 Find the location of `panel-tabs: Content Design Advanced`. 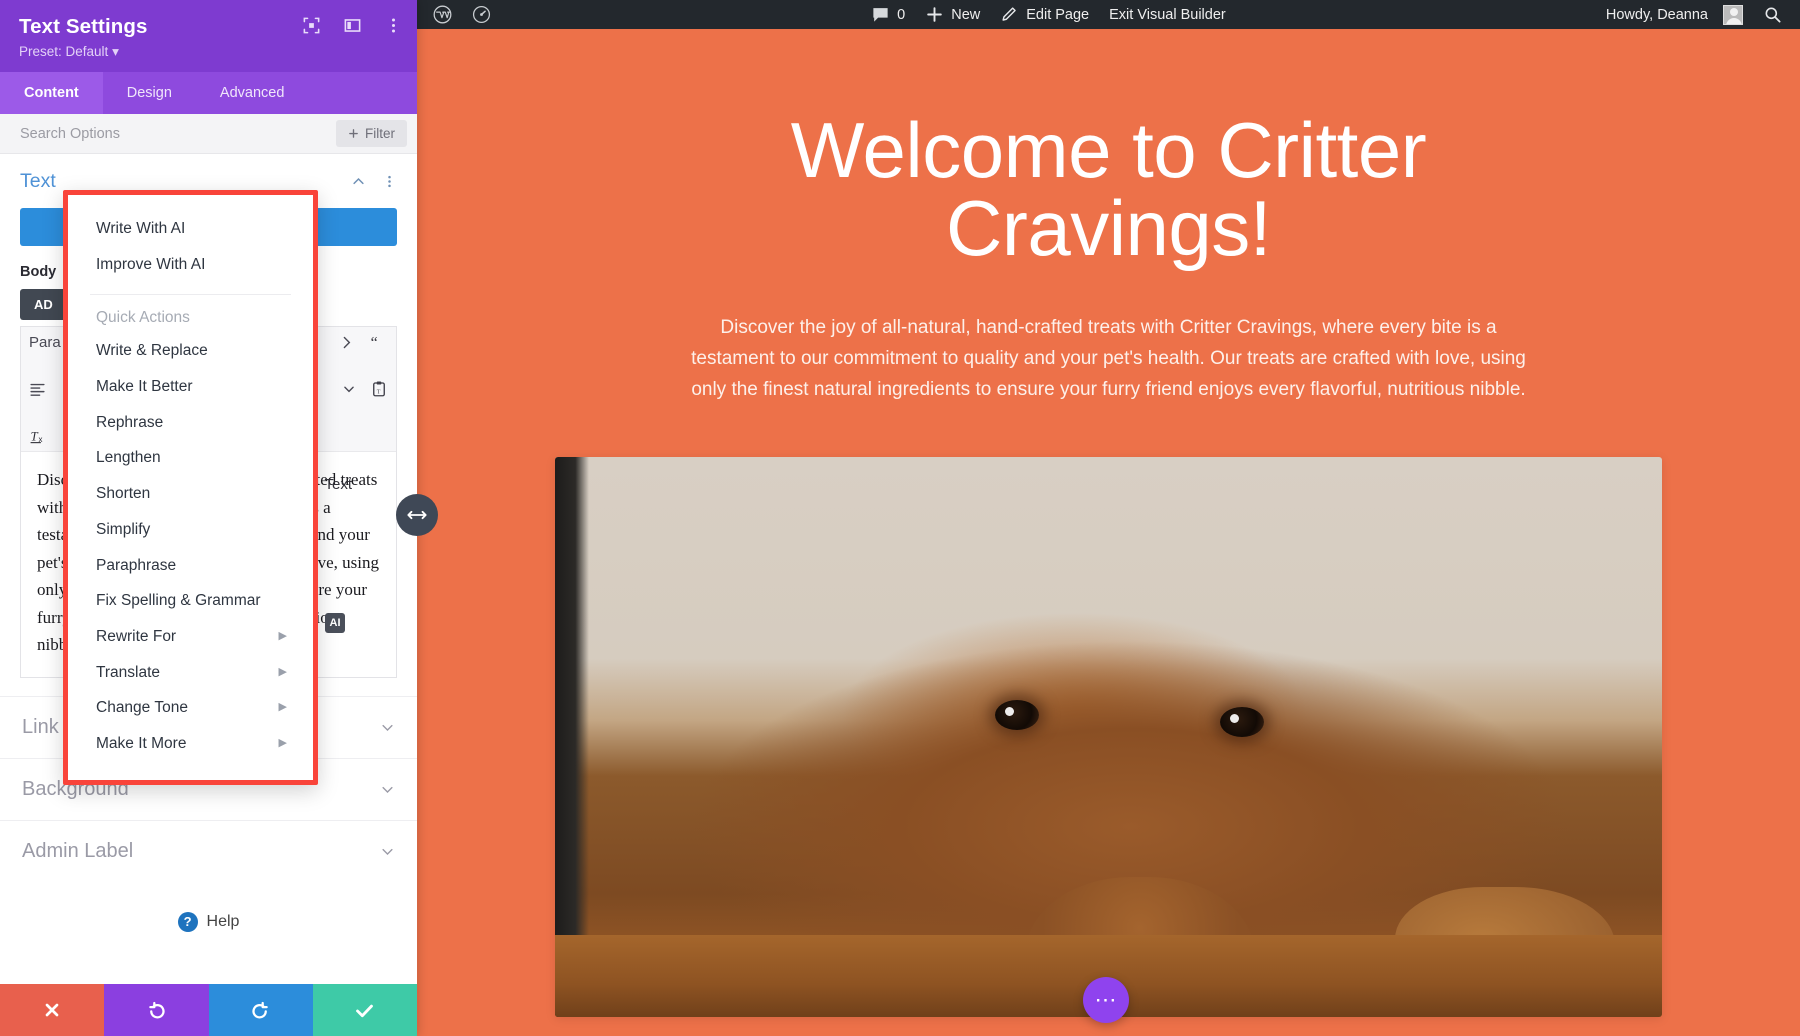

panel-tabs: Content Design Advanced is located at coordinates (208, 93).